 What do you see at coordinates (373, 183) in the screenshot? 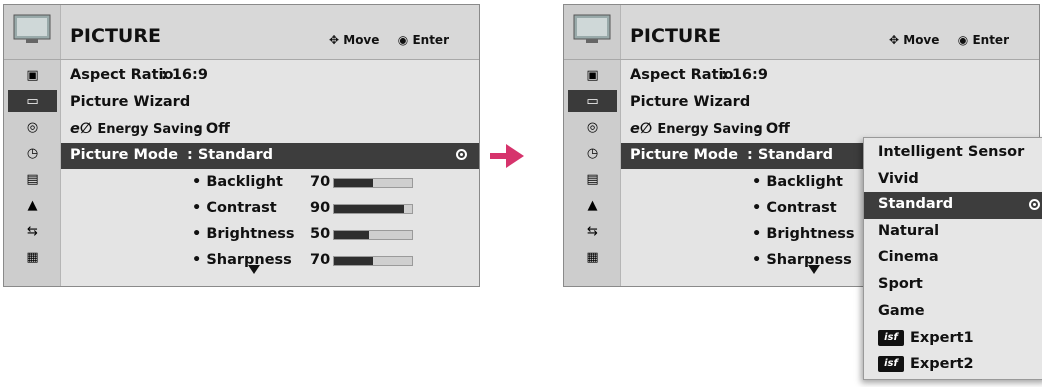
I see `backlight-bar` at bounding box center [373, 183].